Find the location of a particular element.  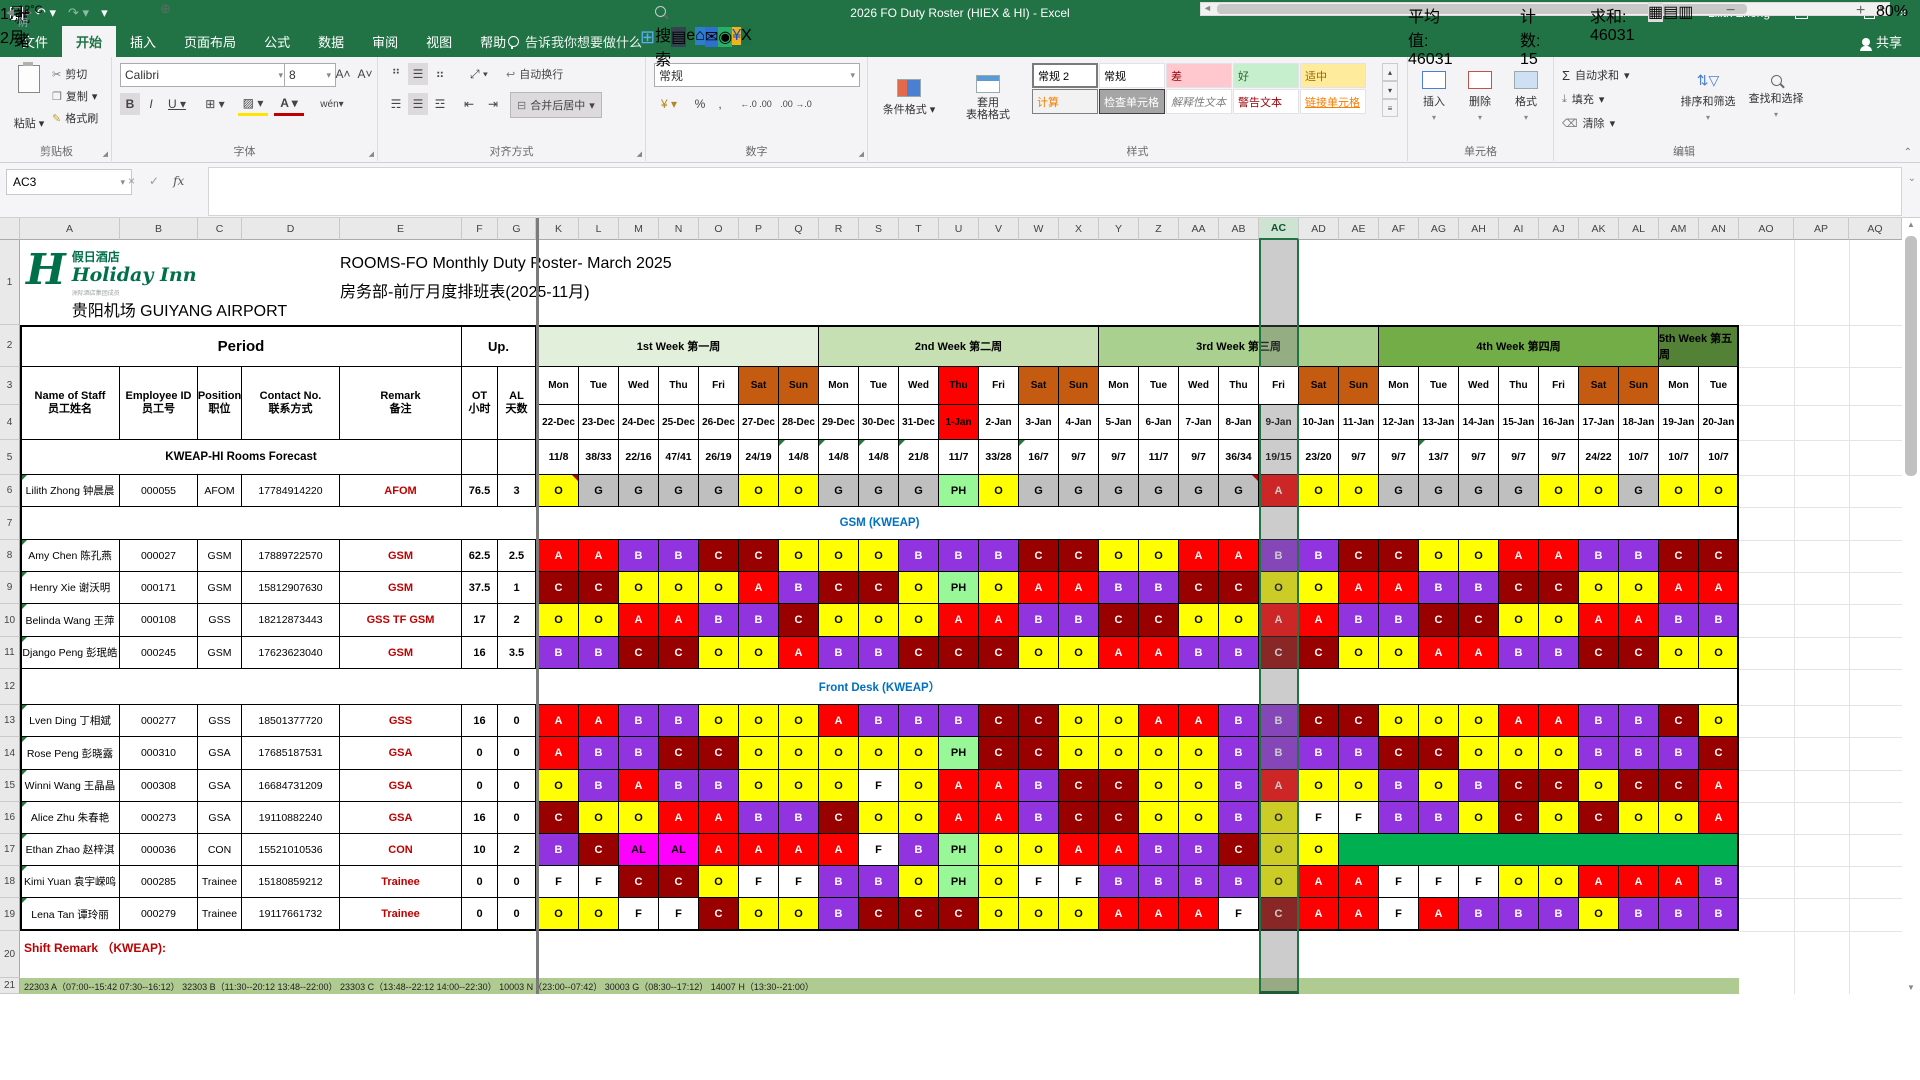

cell-style-chip: 常规 2 is located at coordinates (1065, 75).